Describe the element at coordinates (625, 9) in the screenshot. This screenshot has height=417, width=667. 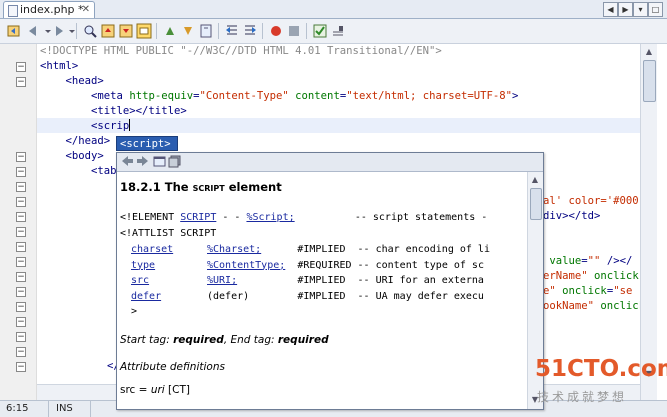
I see `scroll-tabs-right-icon: ▶` at that location.